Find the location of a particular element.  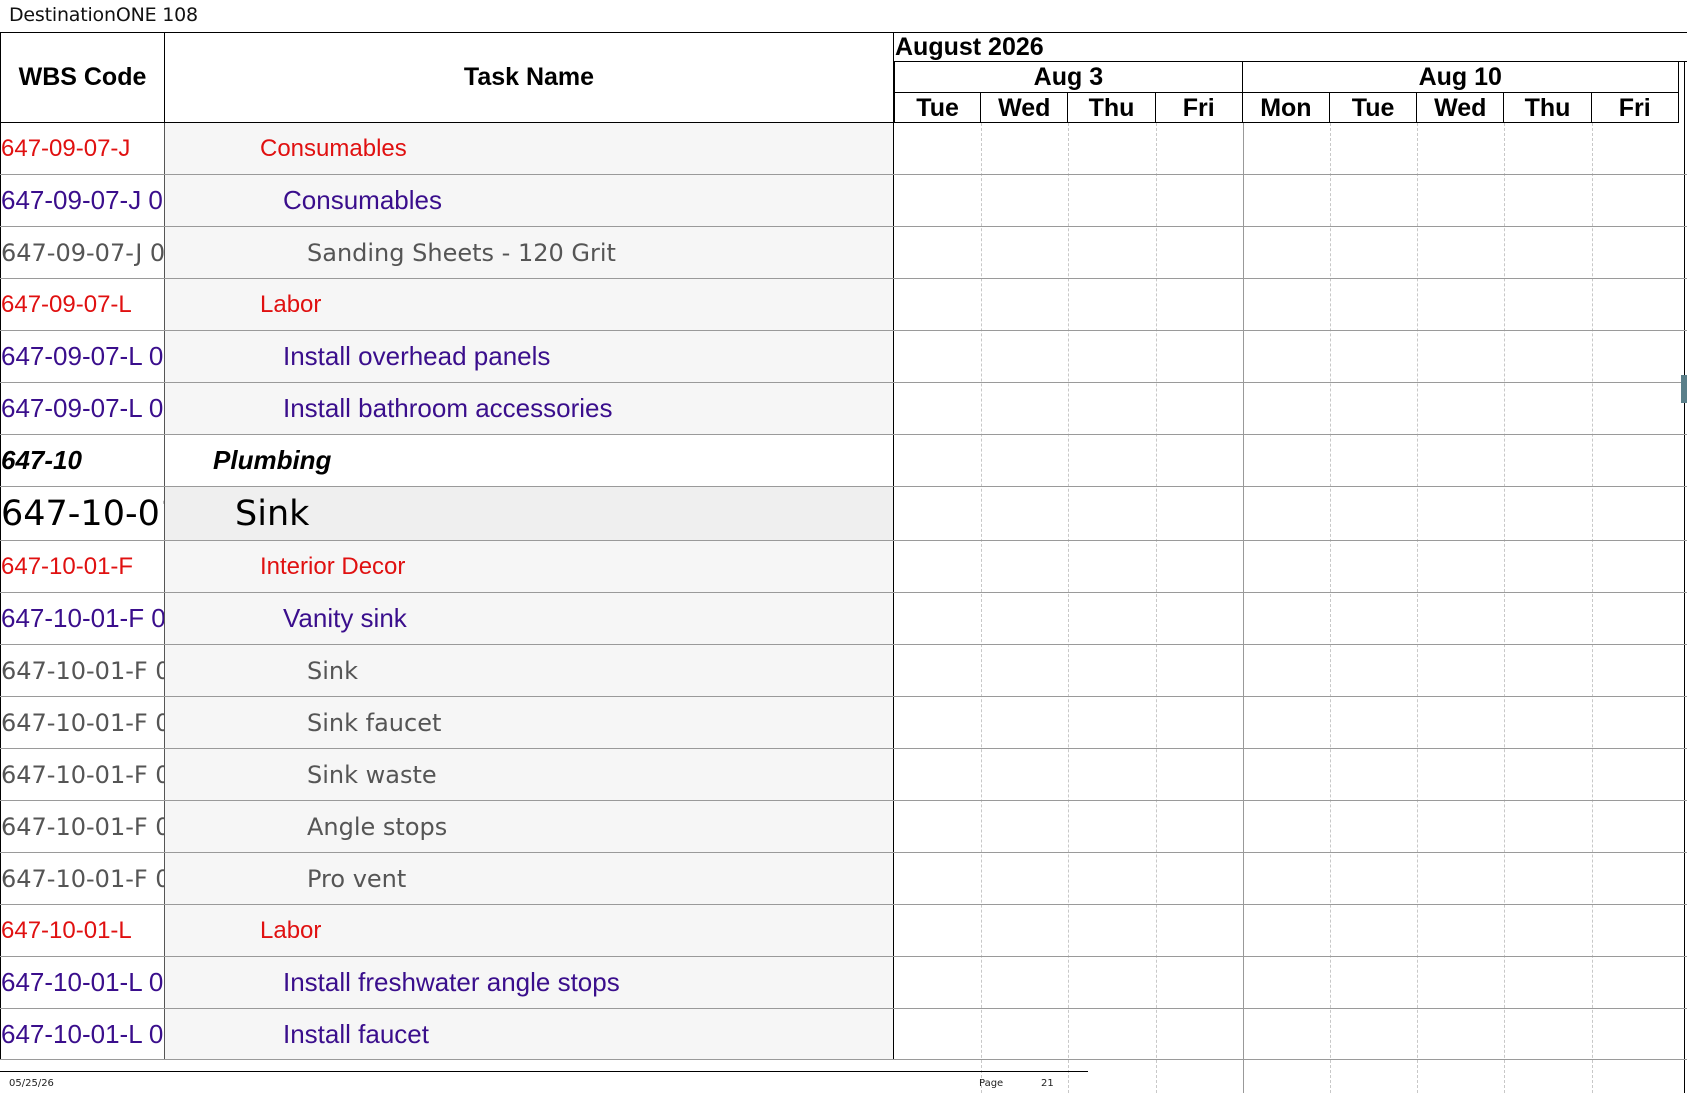

task-column-header: Task Name is located at coordinates (529, 77).